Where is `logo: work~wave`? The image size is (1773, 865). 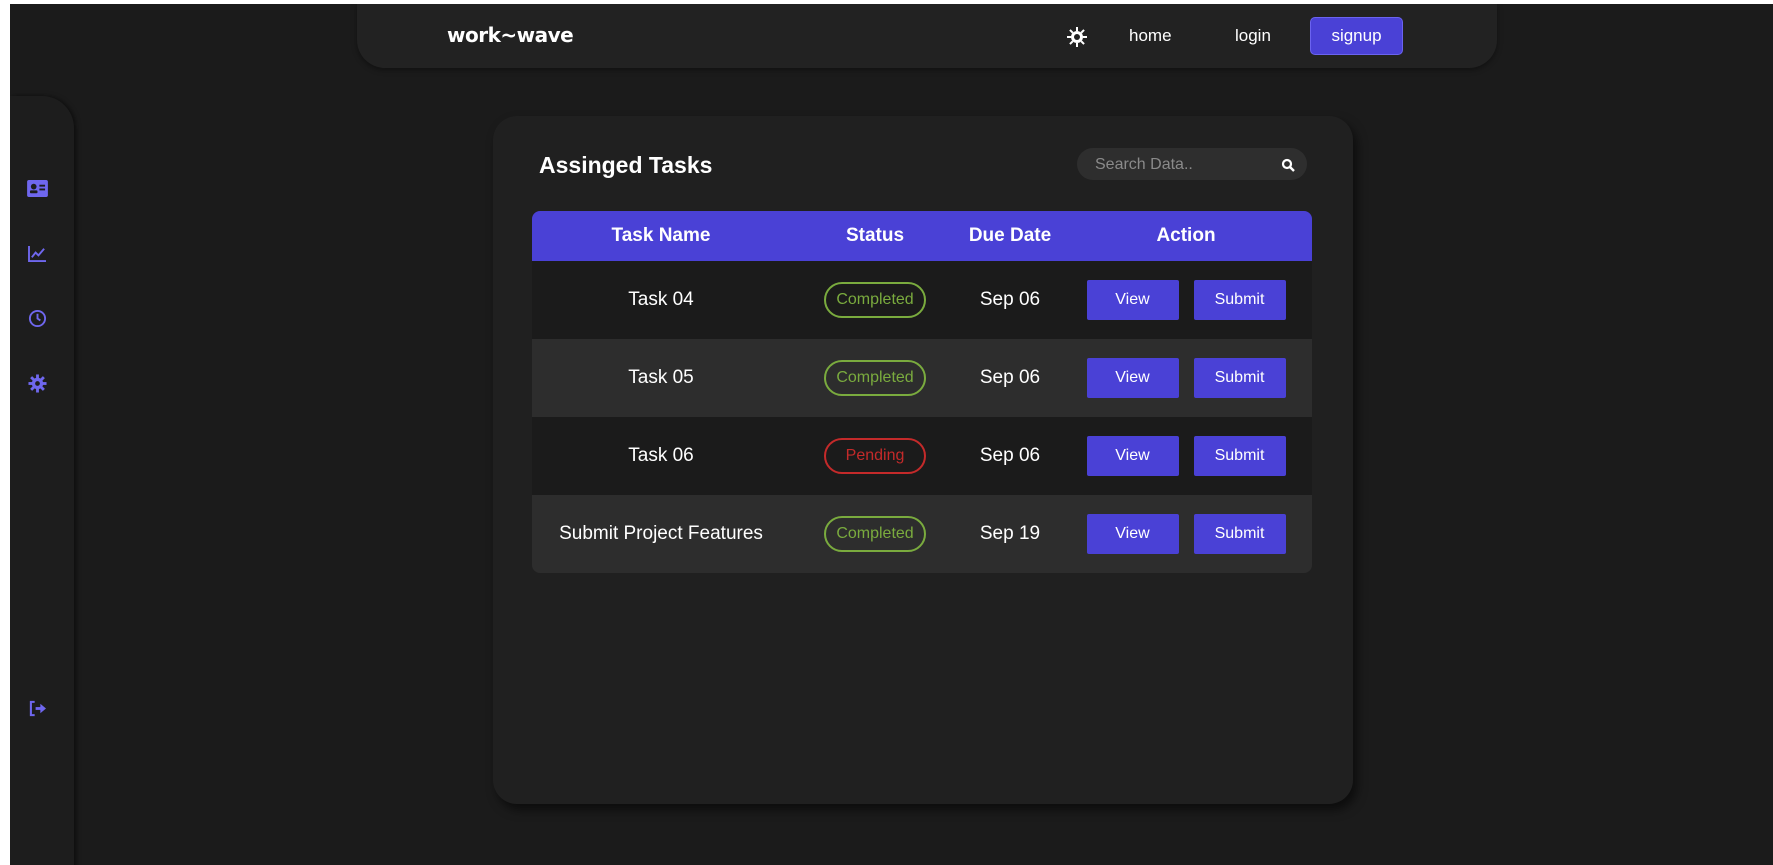
logo: work~wave is located at coordinates (510, 35).